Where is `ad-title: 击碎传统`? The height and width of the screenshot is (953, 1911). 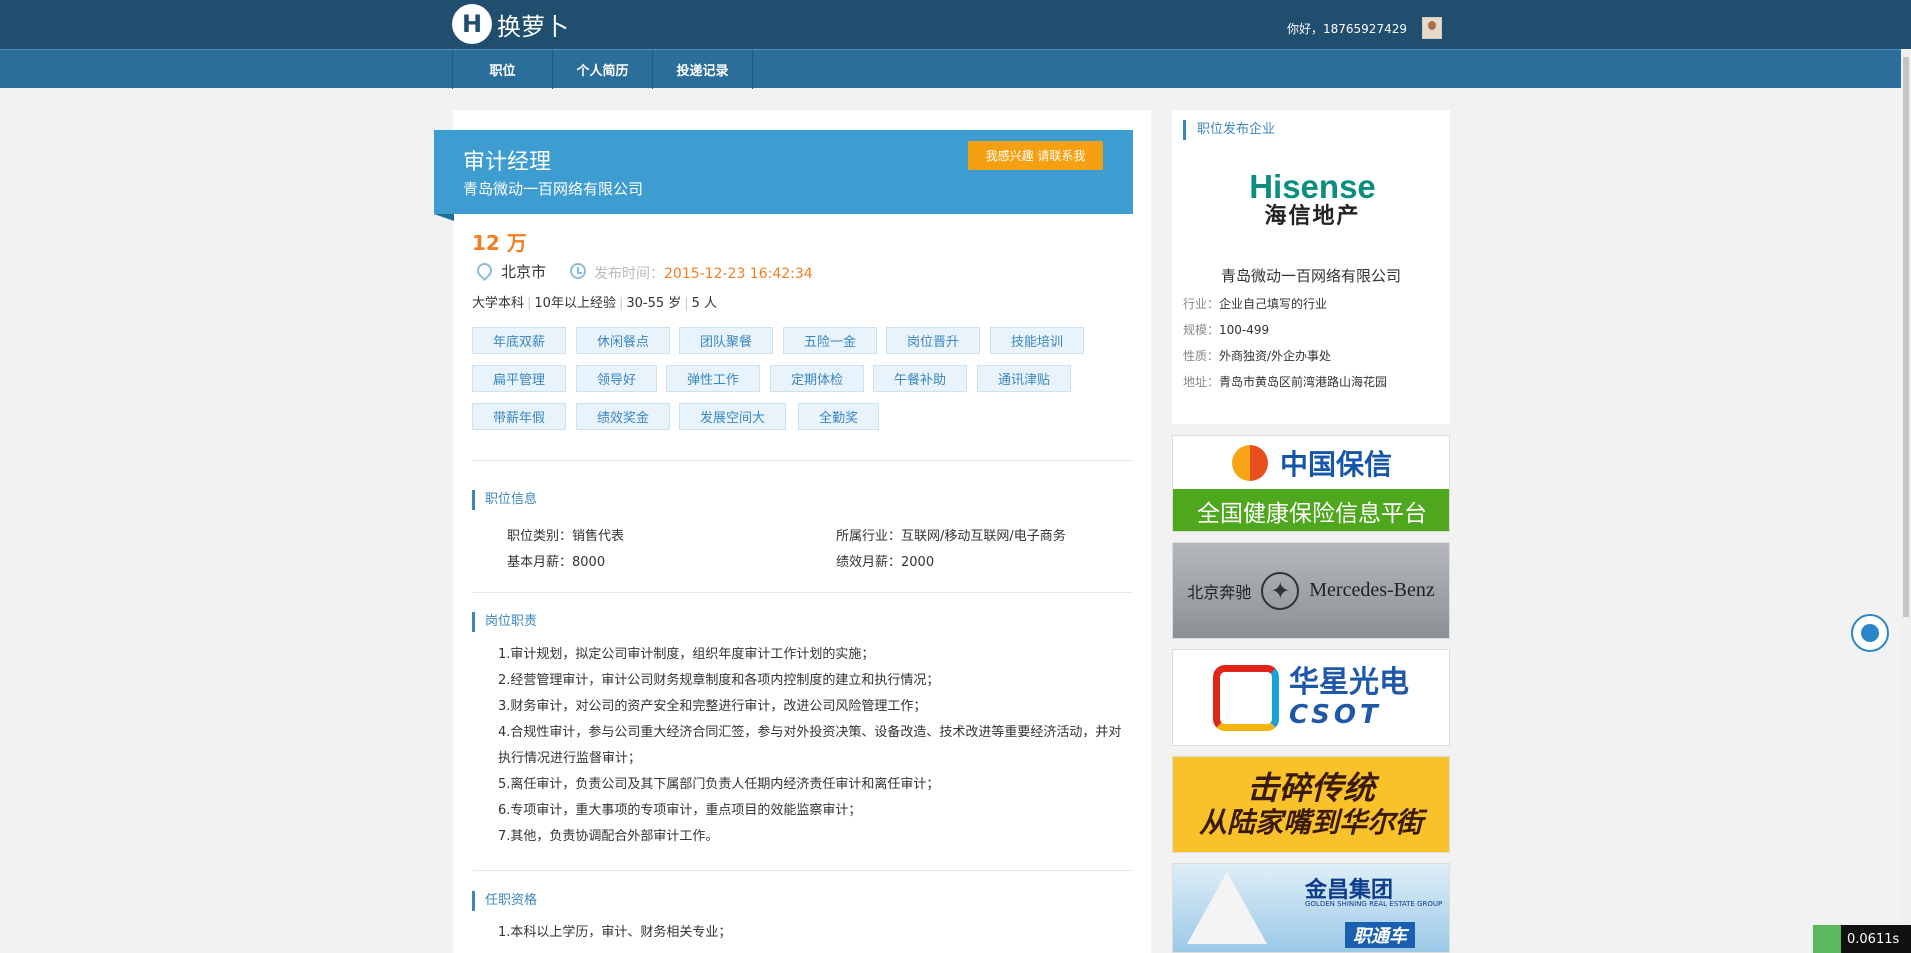 ad-title: 击碎传统 is located at coordinates (1310, 787).